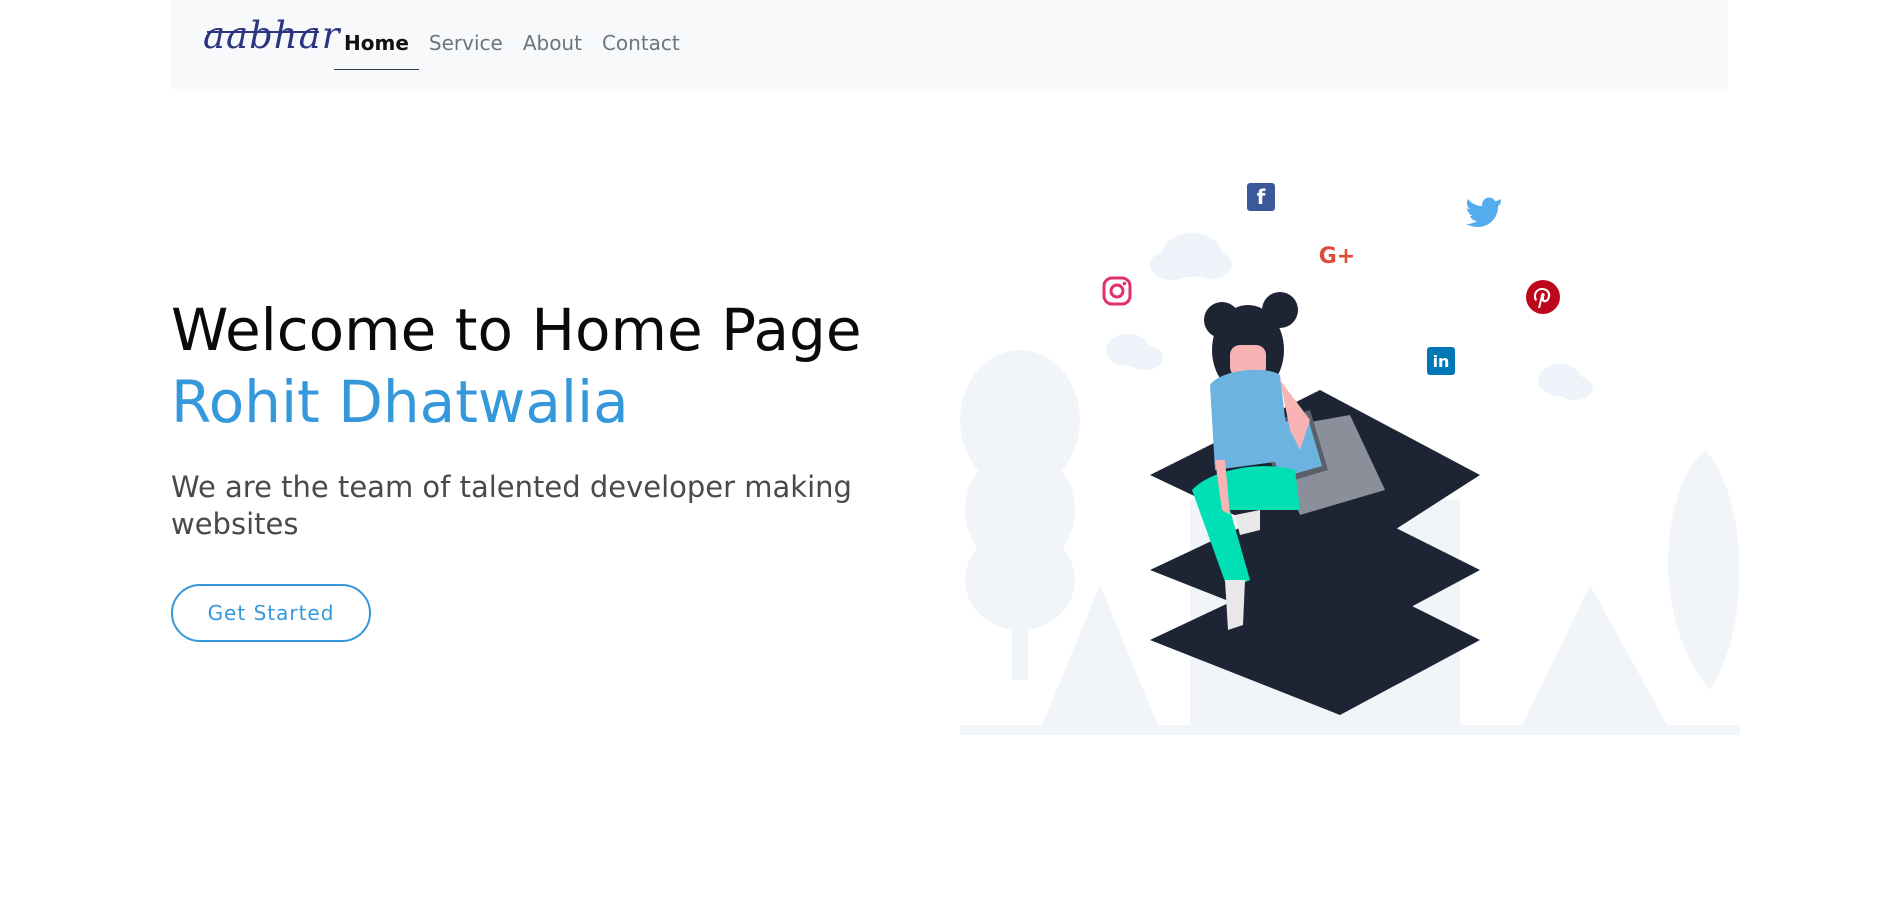  I want to click on logo-underline, so click(263, 32).